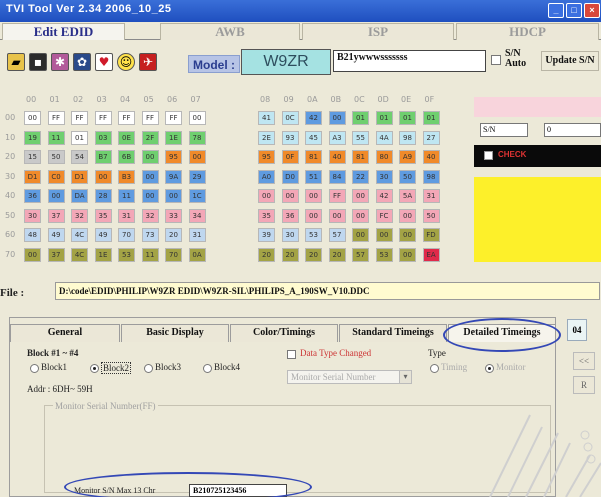  Describe the element at coordinates (313, 137) in the screenshot. I see `hex-cell: 45` at that location.